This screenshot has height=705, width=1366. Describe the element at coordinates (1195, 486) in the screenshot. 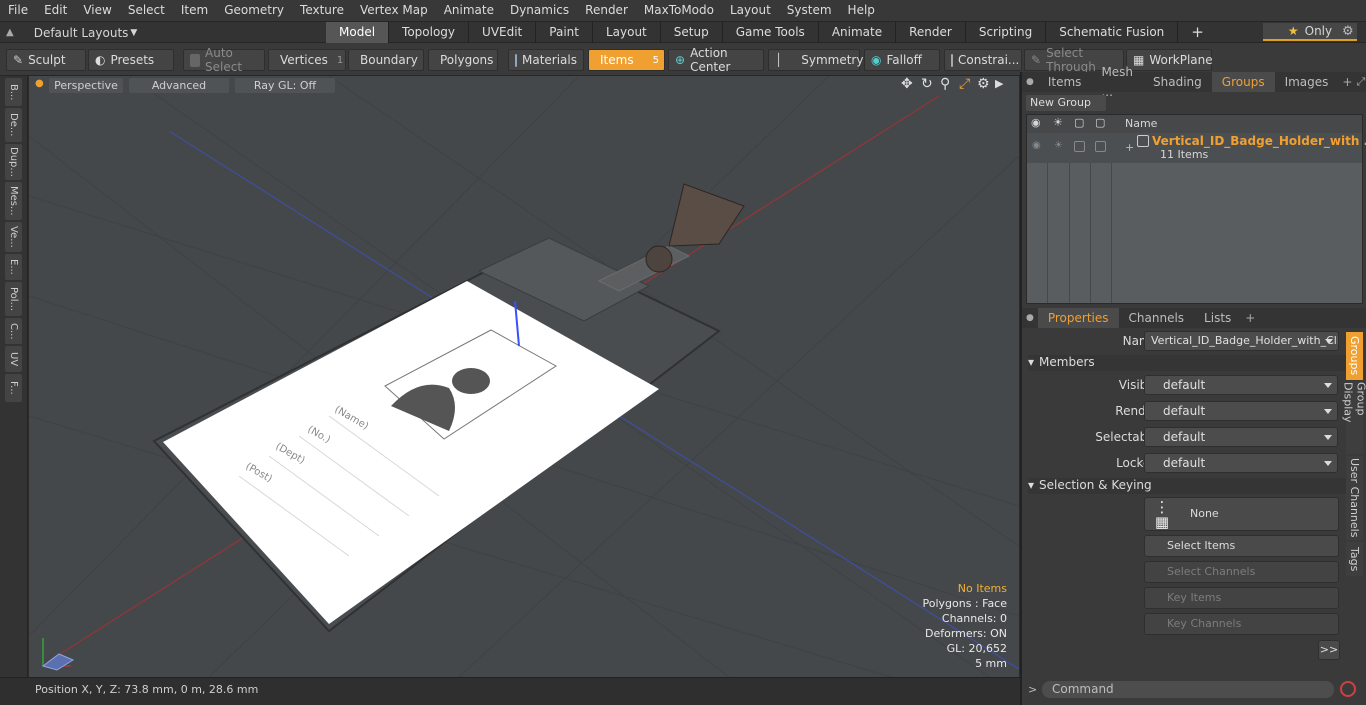

I see `selection-keying-section: Selection & Keying` at that location.